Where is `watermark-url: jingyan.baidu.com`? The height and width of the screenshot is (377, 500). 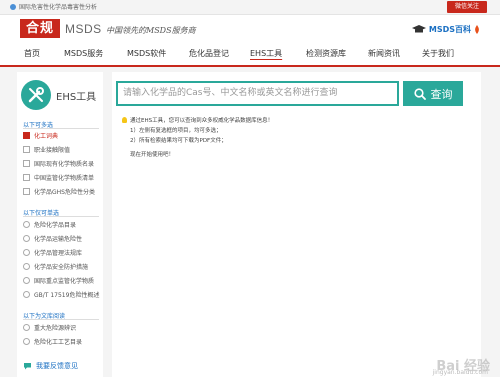 watermark-url: jingyan.baidu.com is located at coordinates (460, 372).